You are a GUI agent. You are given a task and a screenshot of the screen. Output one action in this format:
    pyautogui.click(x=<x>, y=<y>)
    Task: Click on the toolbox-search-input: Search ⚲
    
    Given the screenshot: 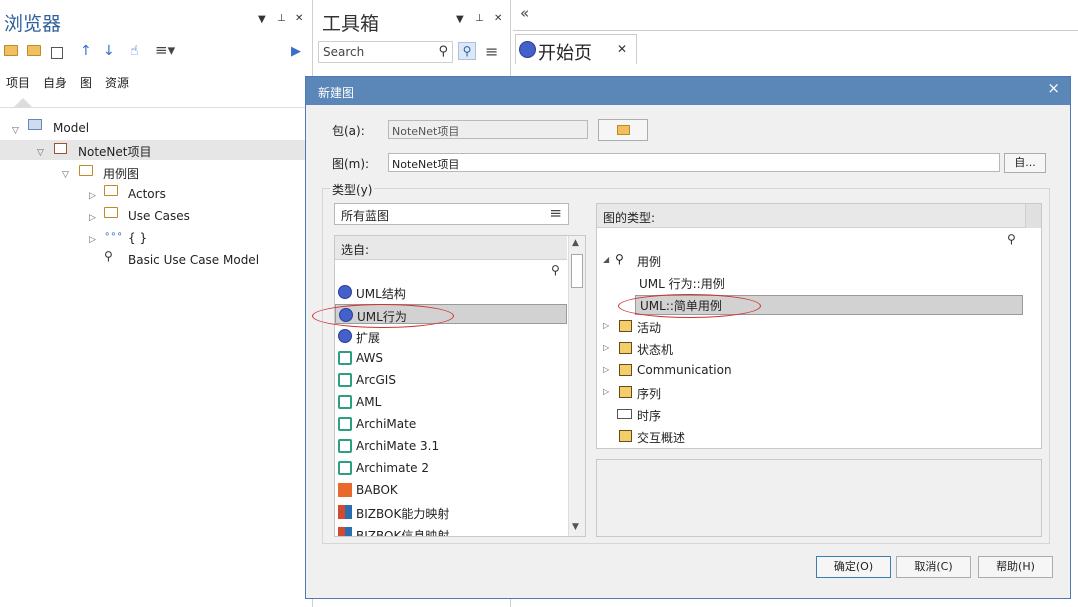 What is the action you would take?
    pyautogui.click(x=385, y=52)
    